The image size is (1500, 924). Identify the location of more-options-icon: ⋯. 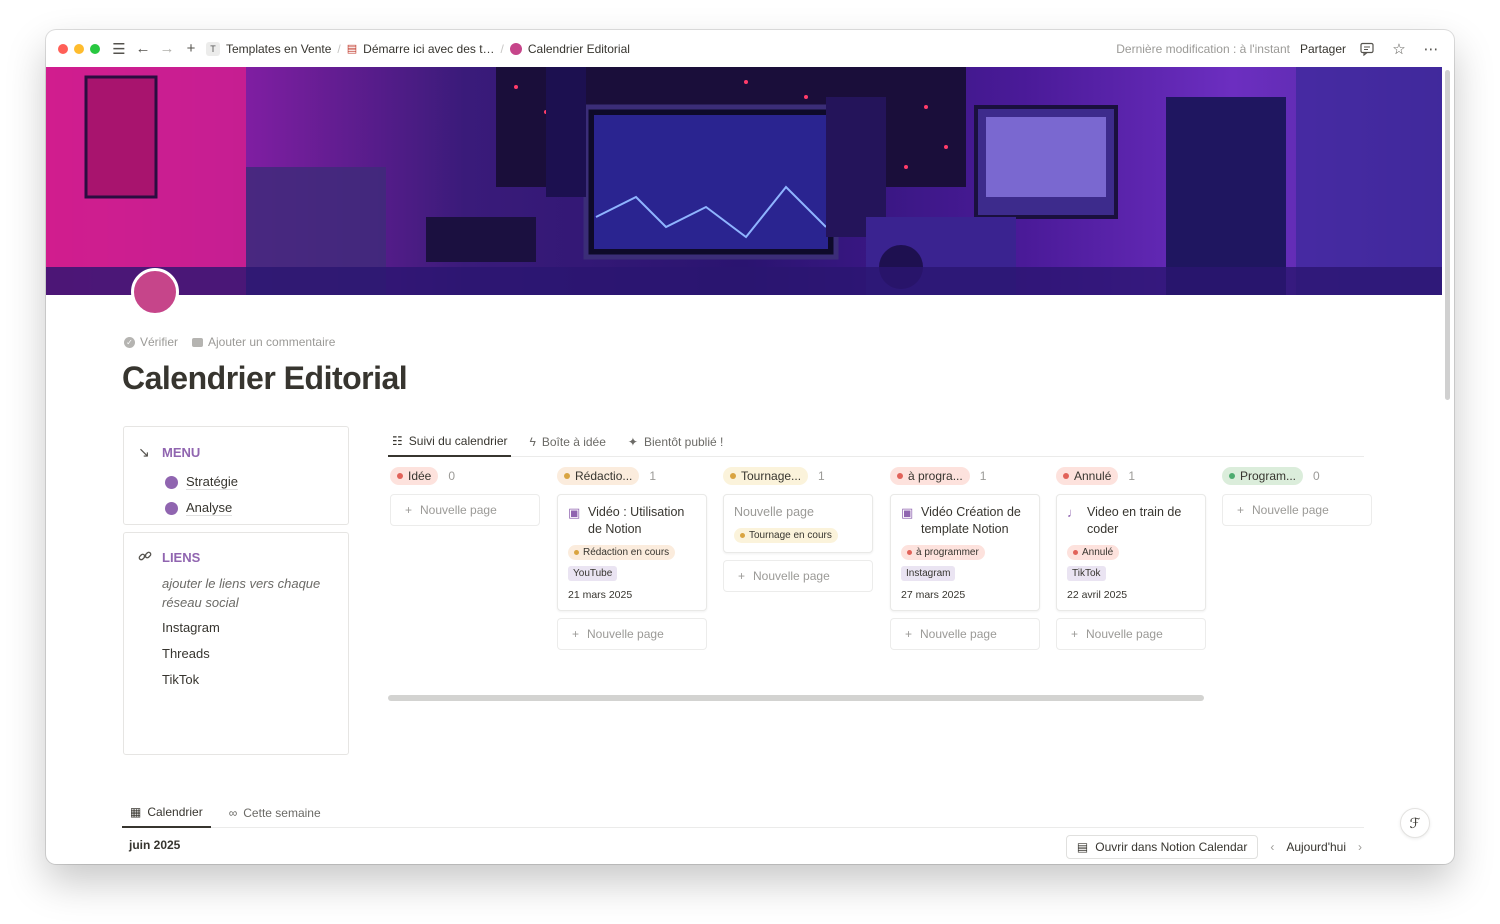
(1431, 49).